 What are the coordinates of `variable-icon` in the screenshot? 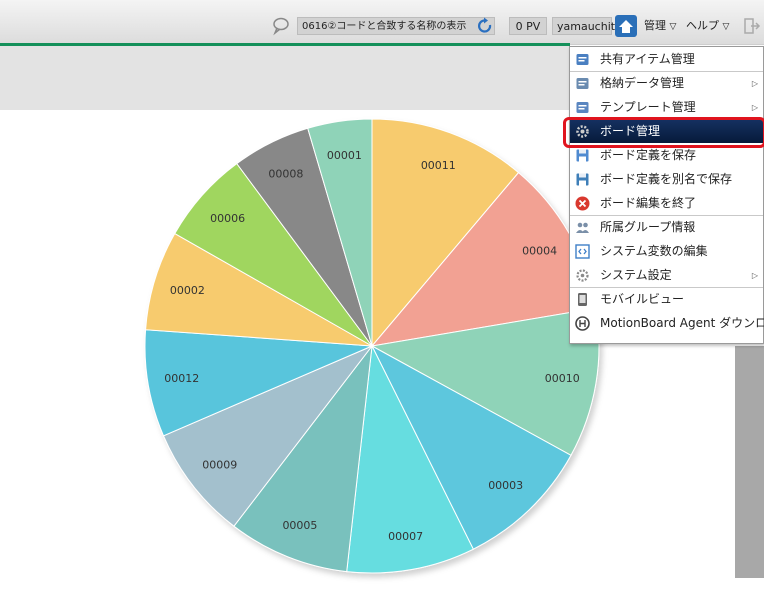 It's located at (582, 251).